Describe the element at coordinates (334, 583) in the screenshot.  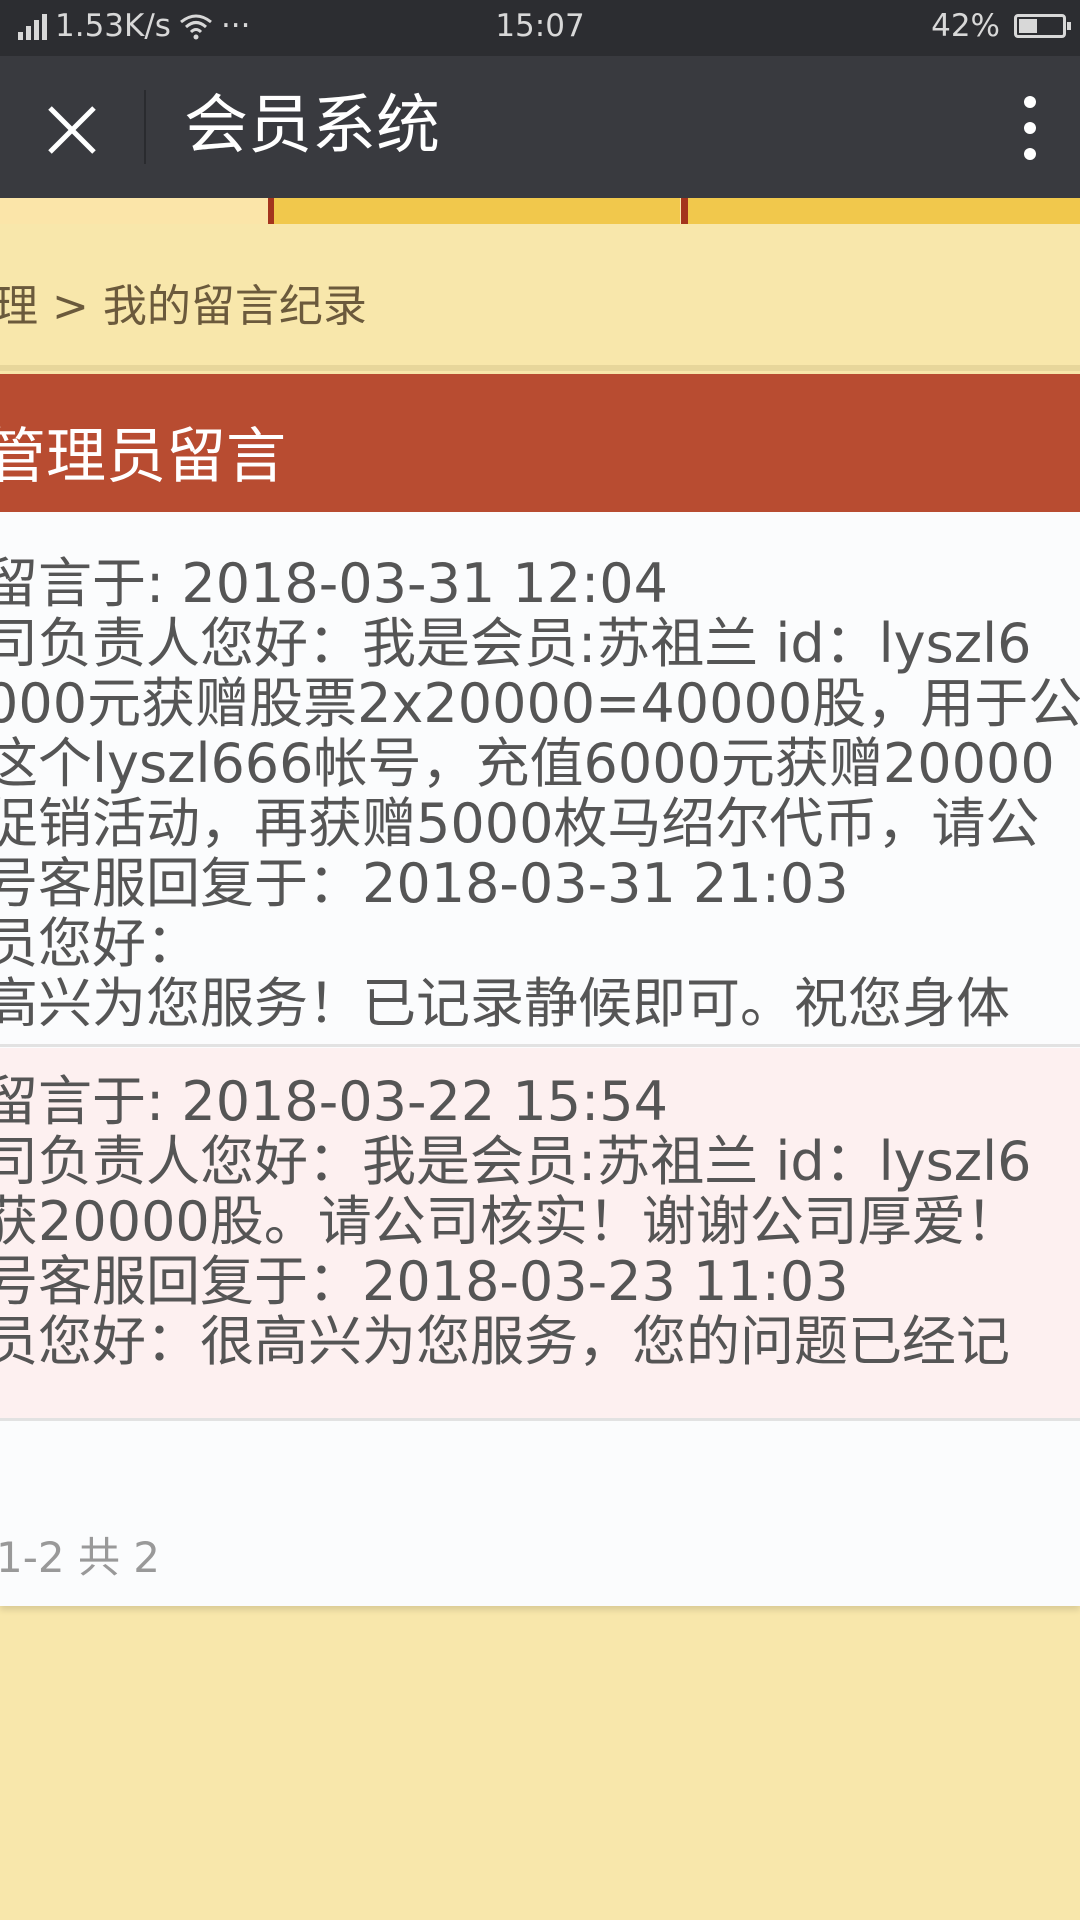
I see `message-line: 留言于: 2018-03-31 12:04` at that location.